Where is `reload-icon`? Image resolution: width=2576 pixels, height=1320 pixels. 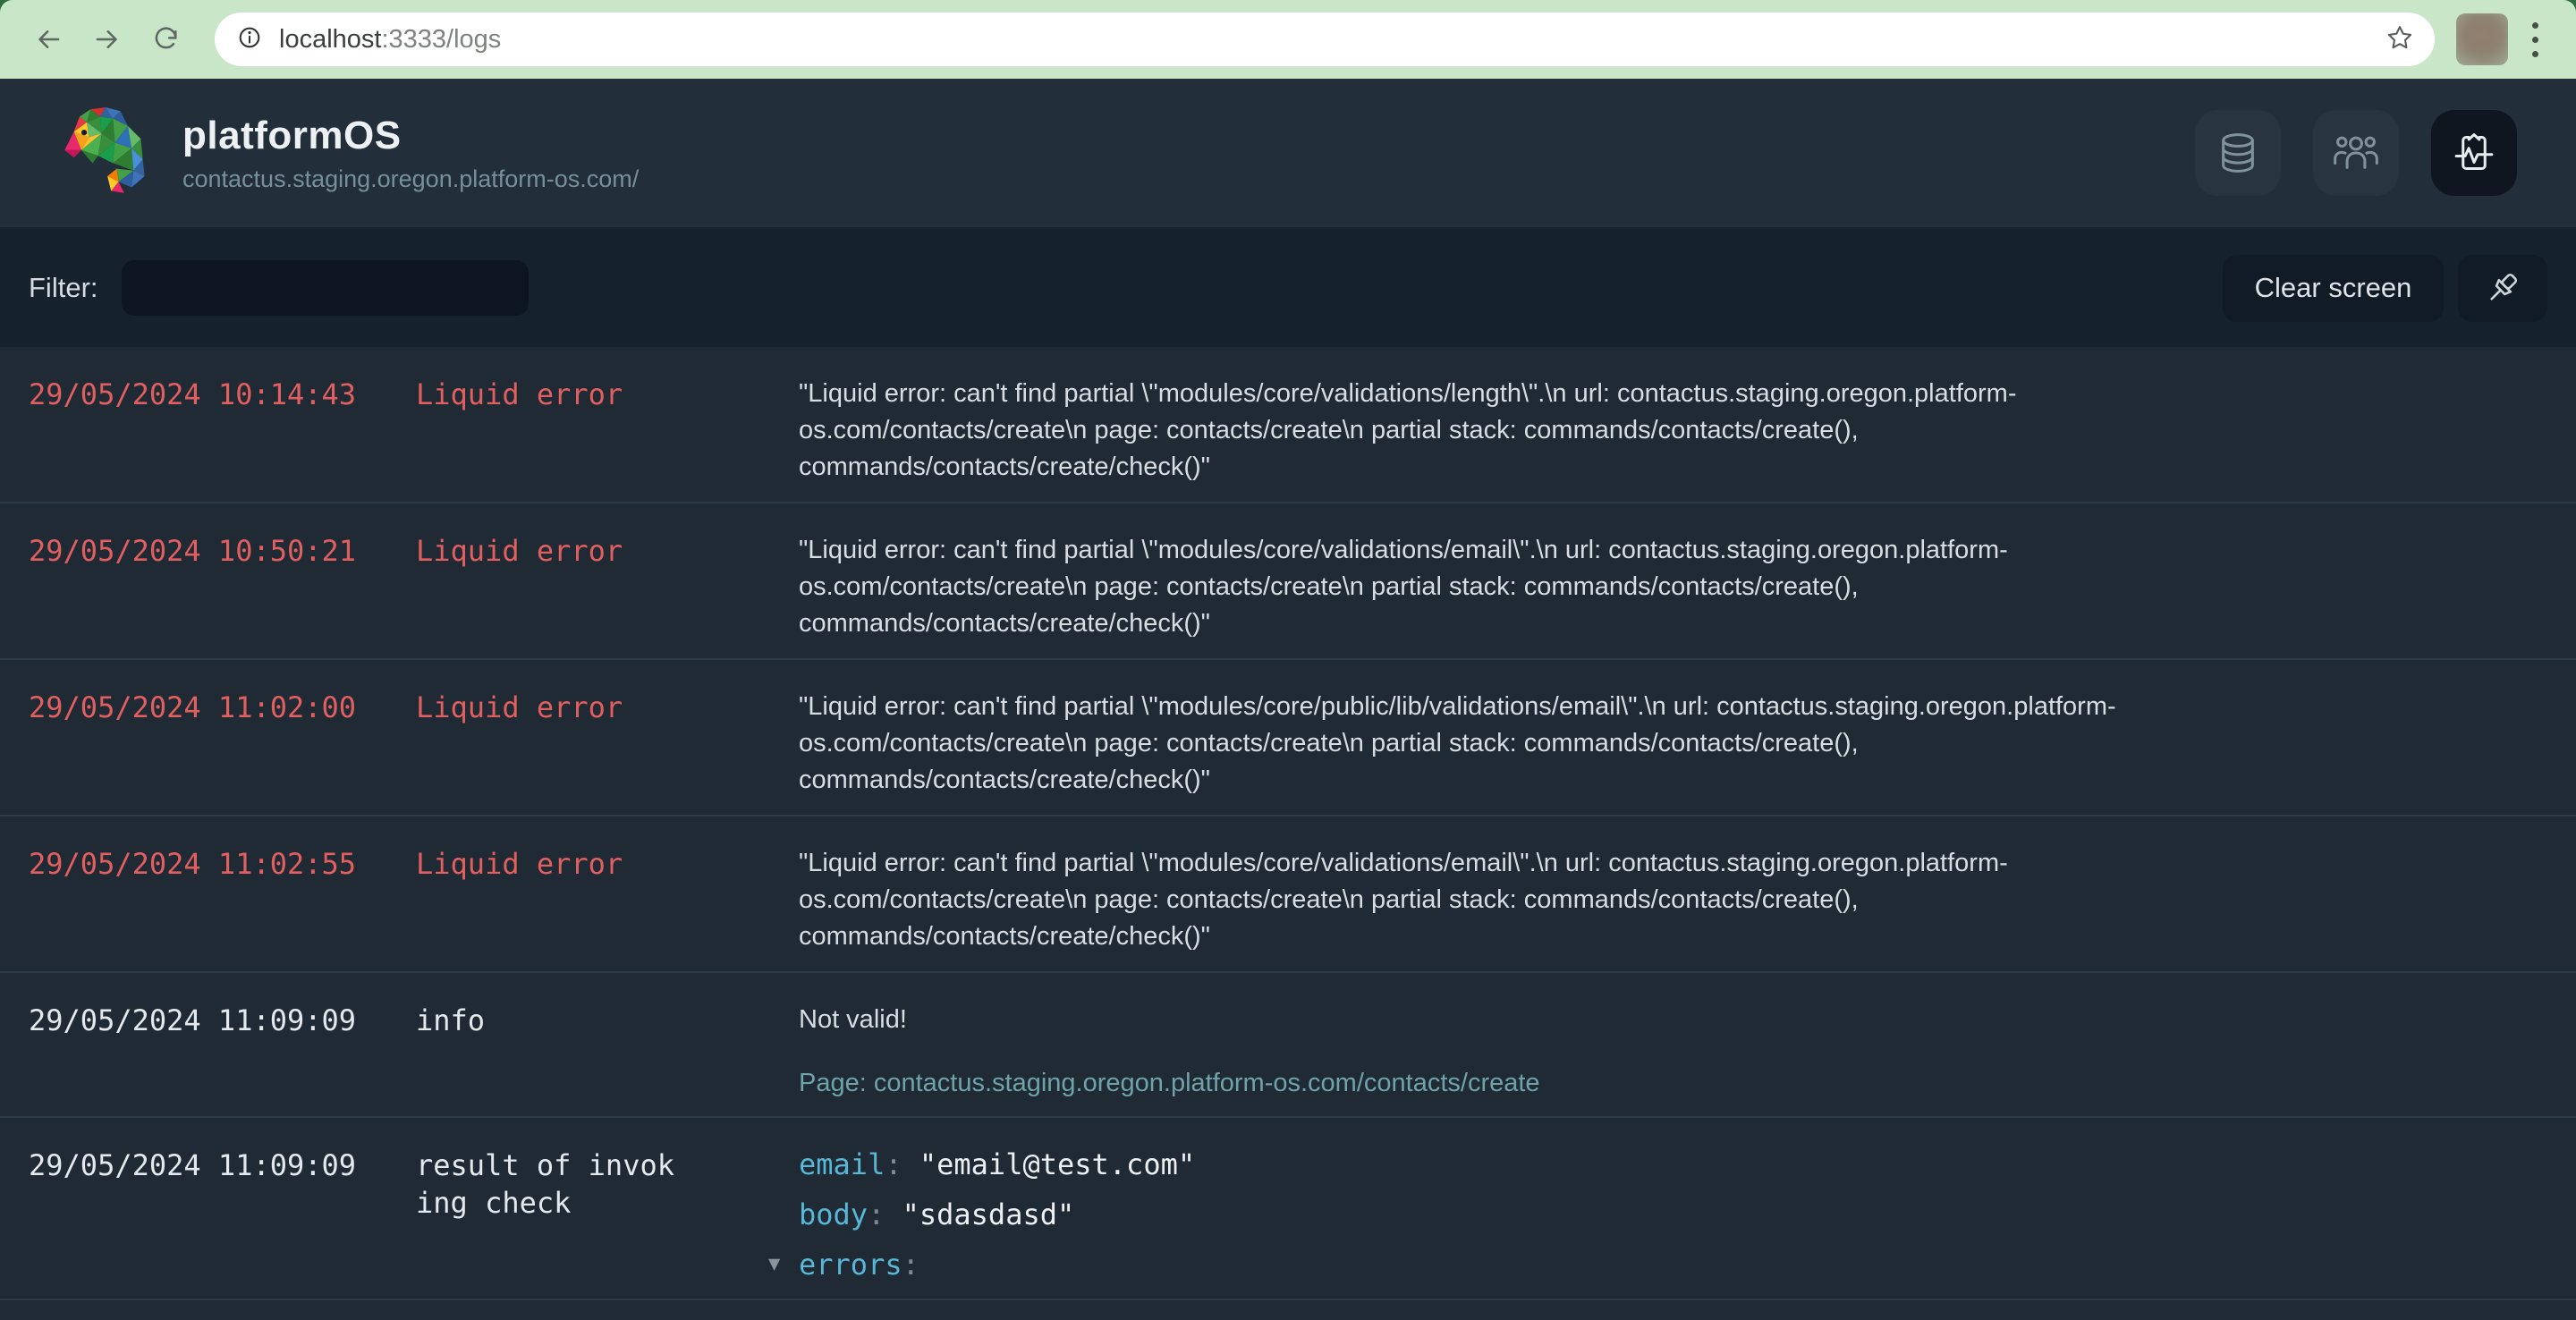
reload-icon is located at coordinates (166, 38).